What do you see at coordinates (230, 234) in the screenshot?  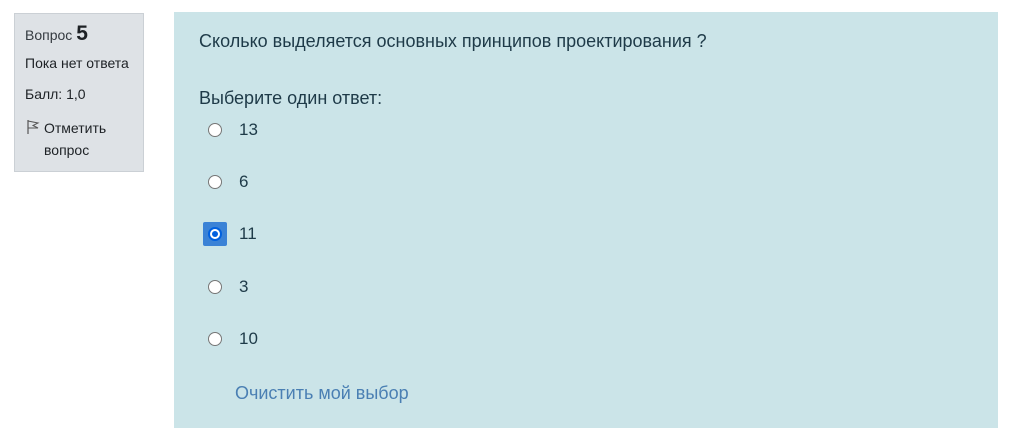 I see `answer-option: 11` at bounding box center [230, 234].